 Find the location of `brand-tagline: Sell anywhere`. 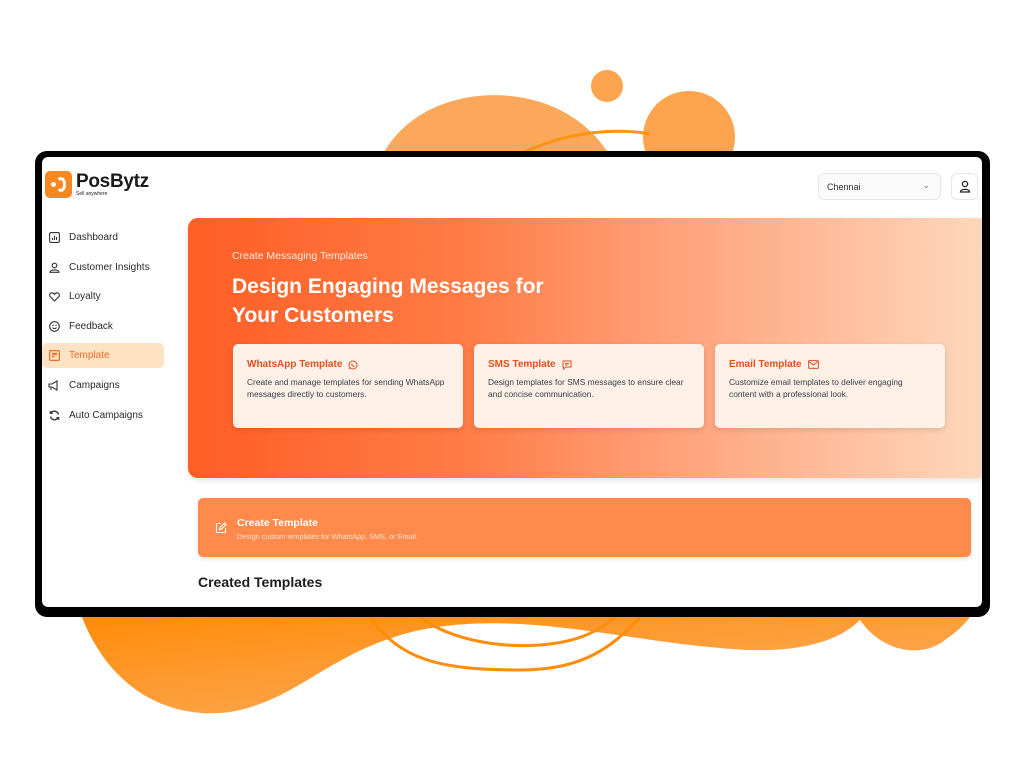

brand-tagline: Sell anywhere is located at coordinates (92, 194).